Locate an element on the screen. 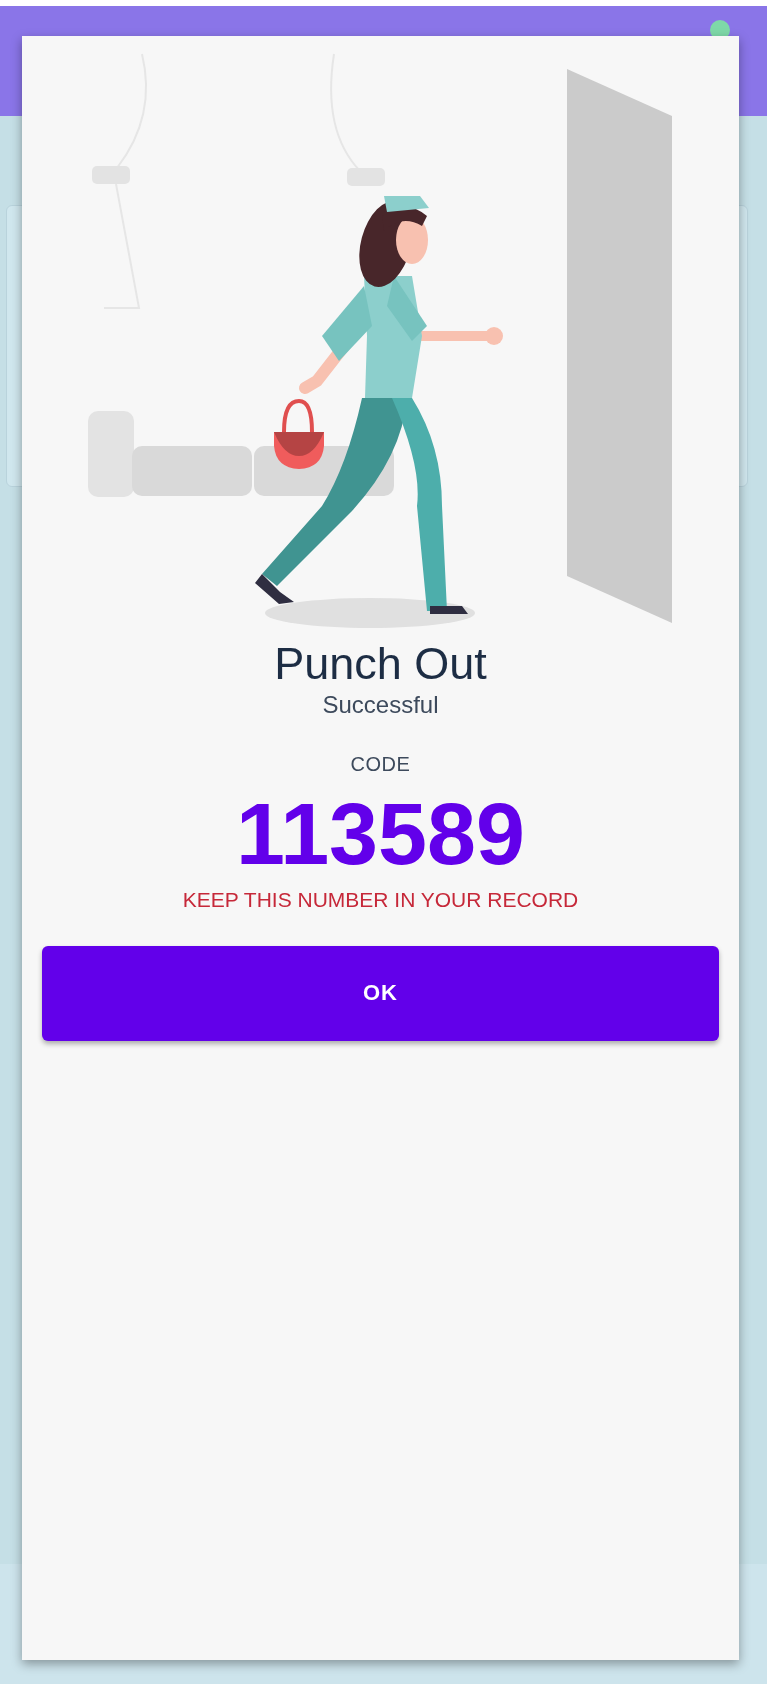 This screenshot has height=1700, width=784. punch-code: 113589 is located at coordinates (380, 833).